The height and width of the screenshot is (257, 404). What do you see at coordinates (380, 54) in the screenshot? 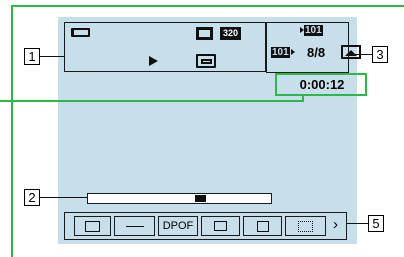
I see `callout-3: 3` at bounding box center [380, 54].